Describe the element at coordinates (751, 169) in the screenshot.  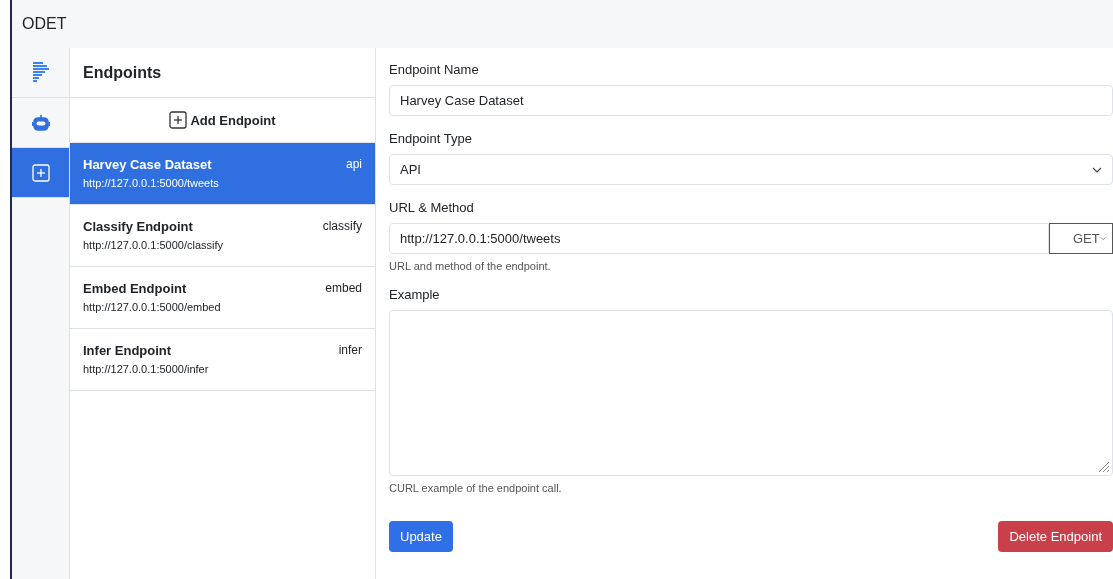
I see `type-select-field: API` at that location.